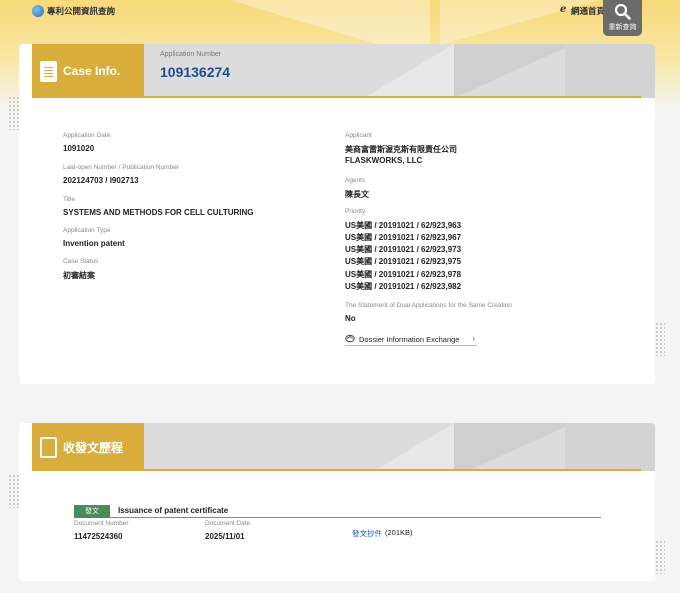 This screenshot has height=593, width=680. What do you see at coordinates (121, 167) in the screenshot?
I see `publication-number-label: Laid-open Number / Publication Number` at bounding box center [121, 167].